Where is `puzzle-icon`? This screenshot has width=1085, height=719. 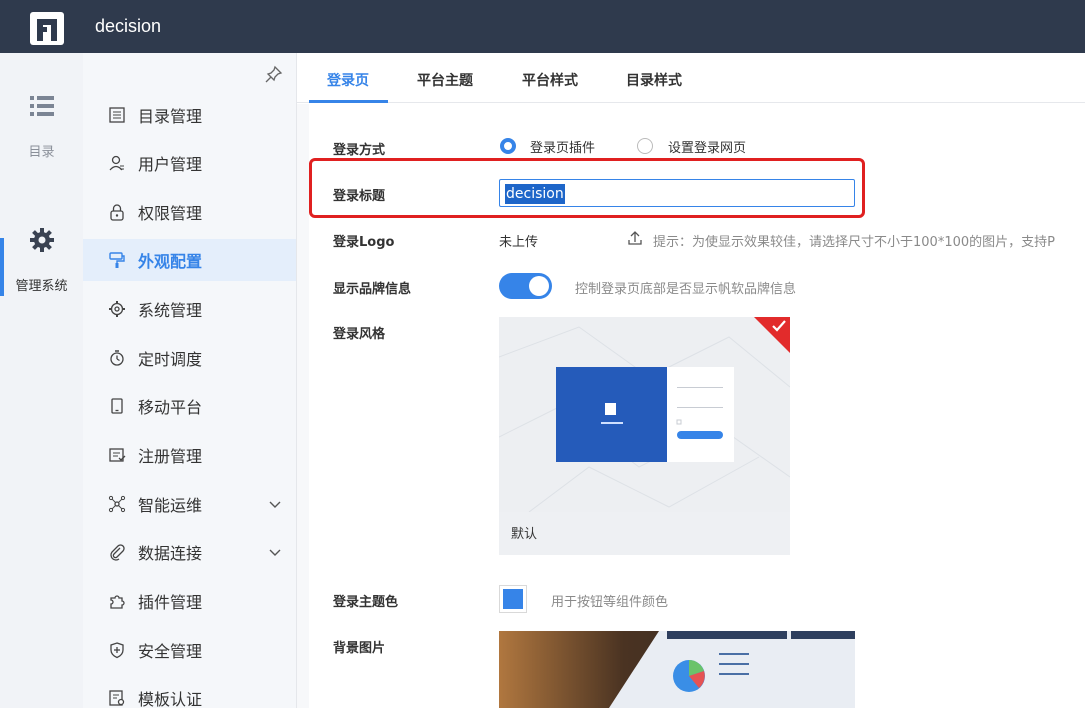
puzzle-icon is located at coordinates (117, 601).